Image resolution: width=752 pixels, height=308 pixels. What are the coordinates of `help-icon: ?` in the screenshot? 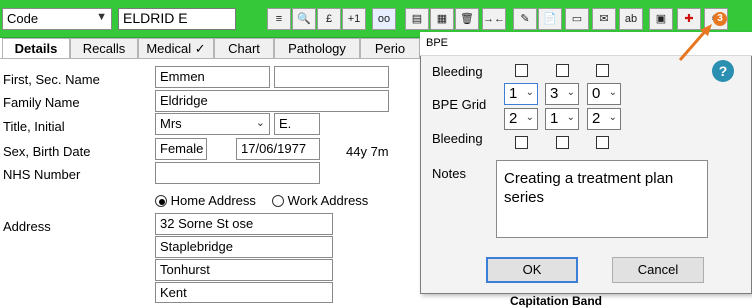 It's located at (723, 71).